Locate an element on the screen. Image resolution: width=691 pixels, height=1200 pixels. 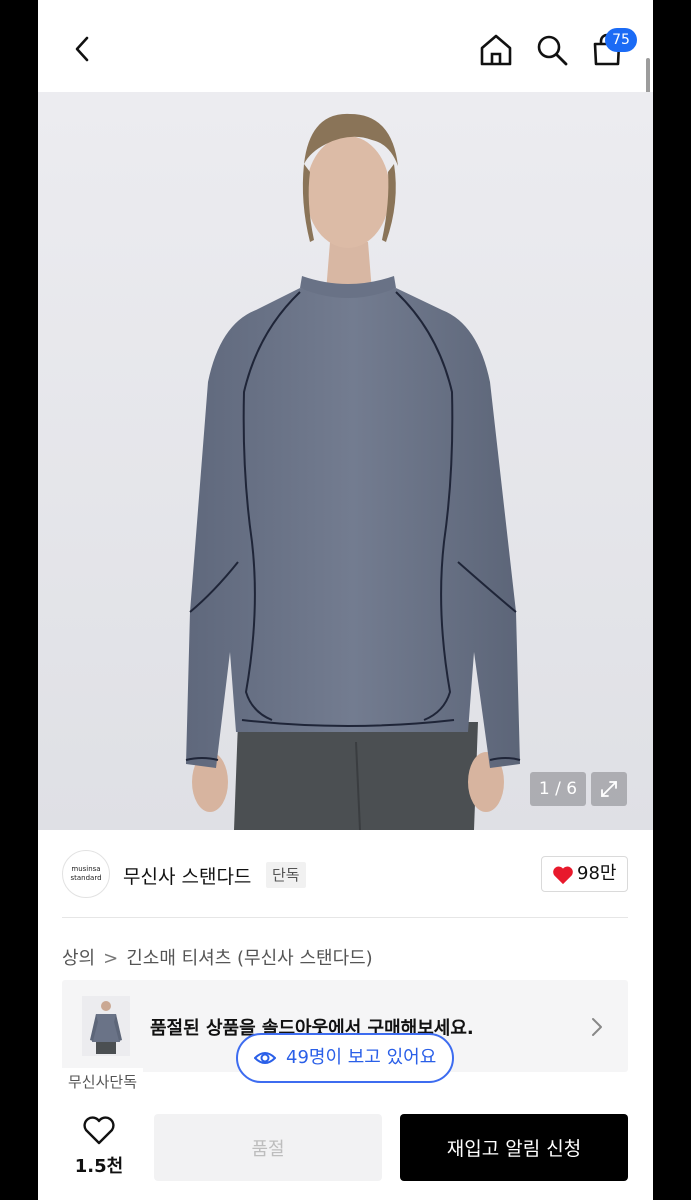
exclusive-badge: 단독 is located at coordinates (286, 875).